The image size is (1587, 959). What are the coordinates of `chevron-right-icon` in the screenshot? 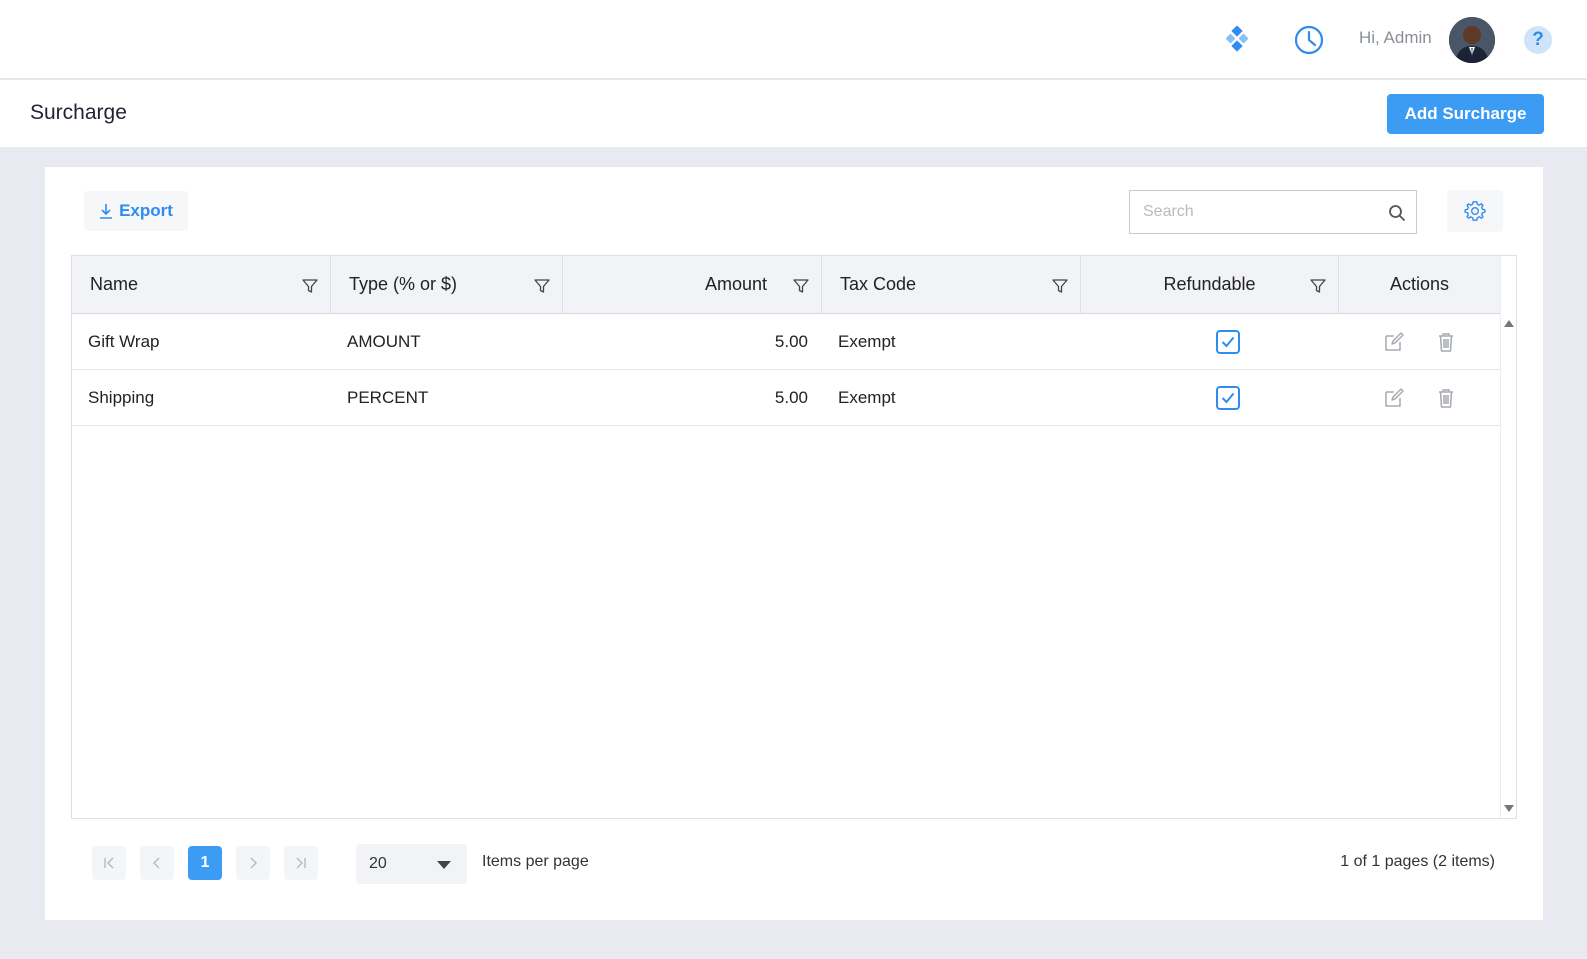 It's located at (254, 863).